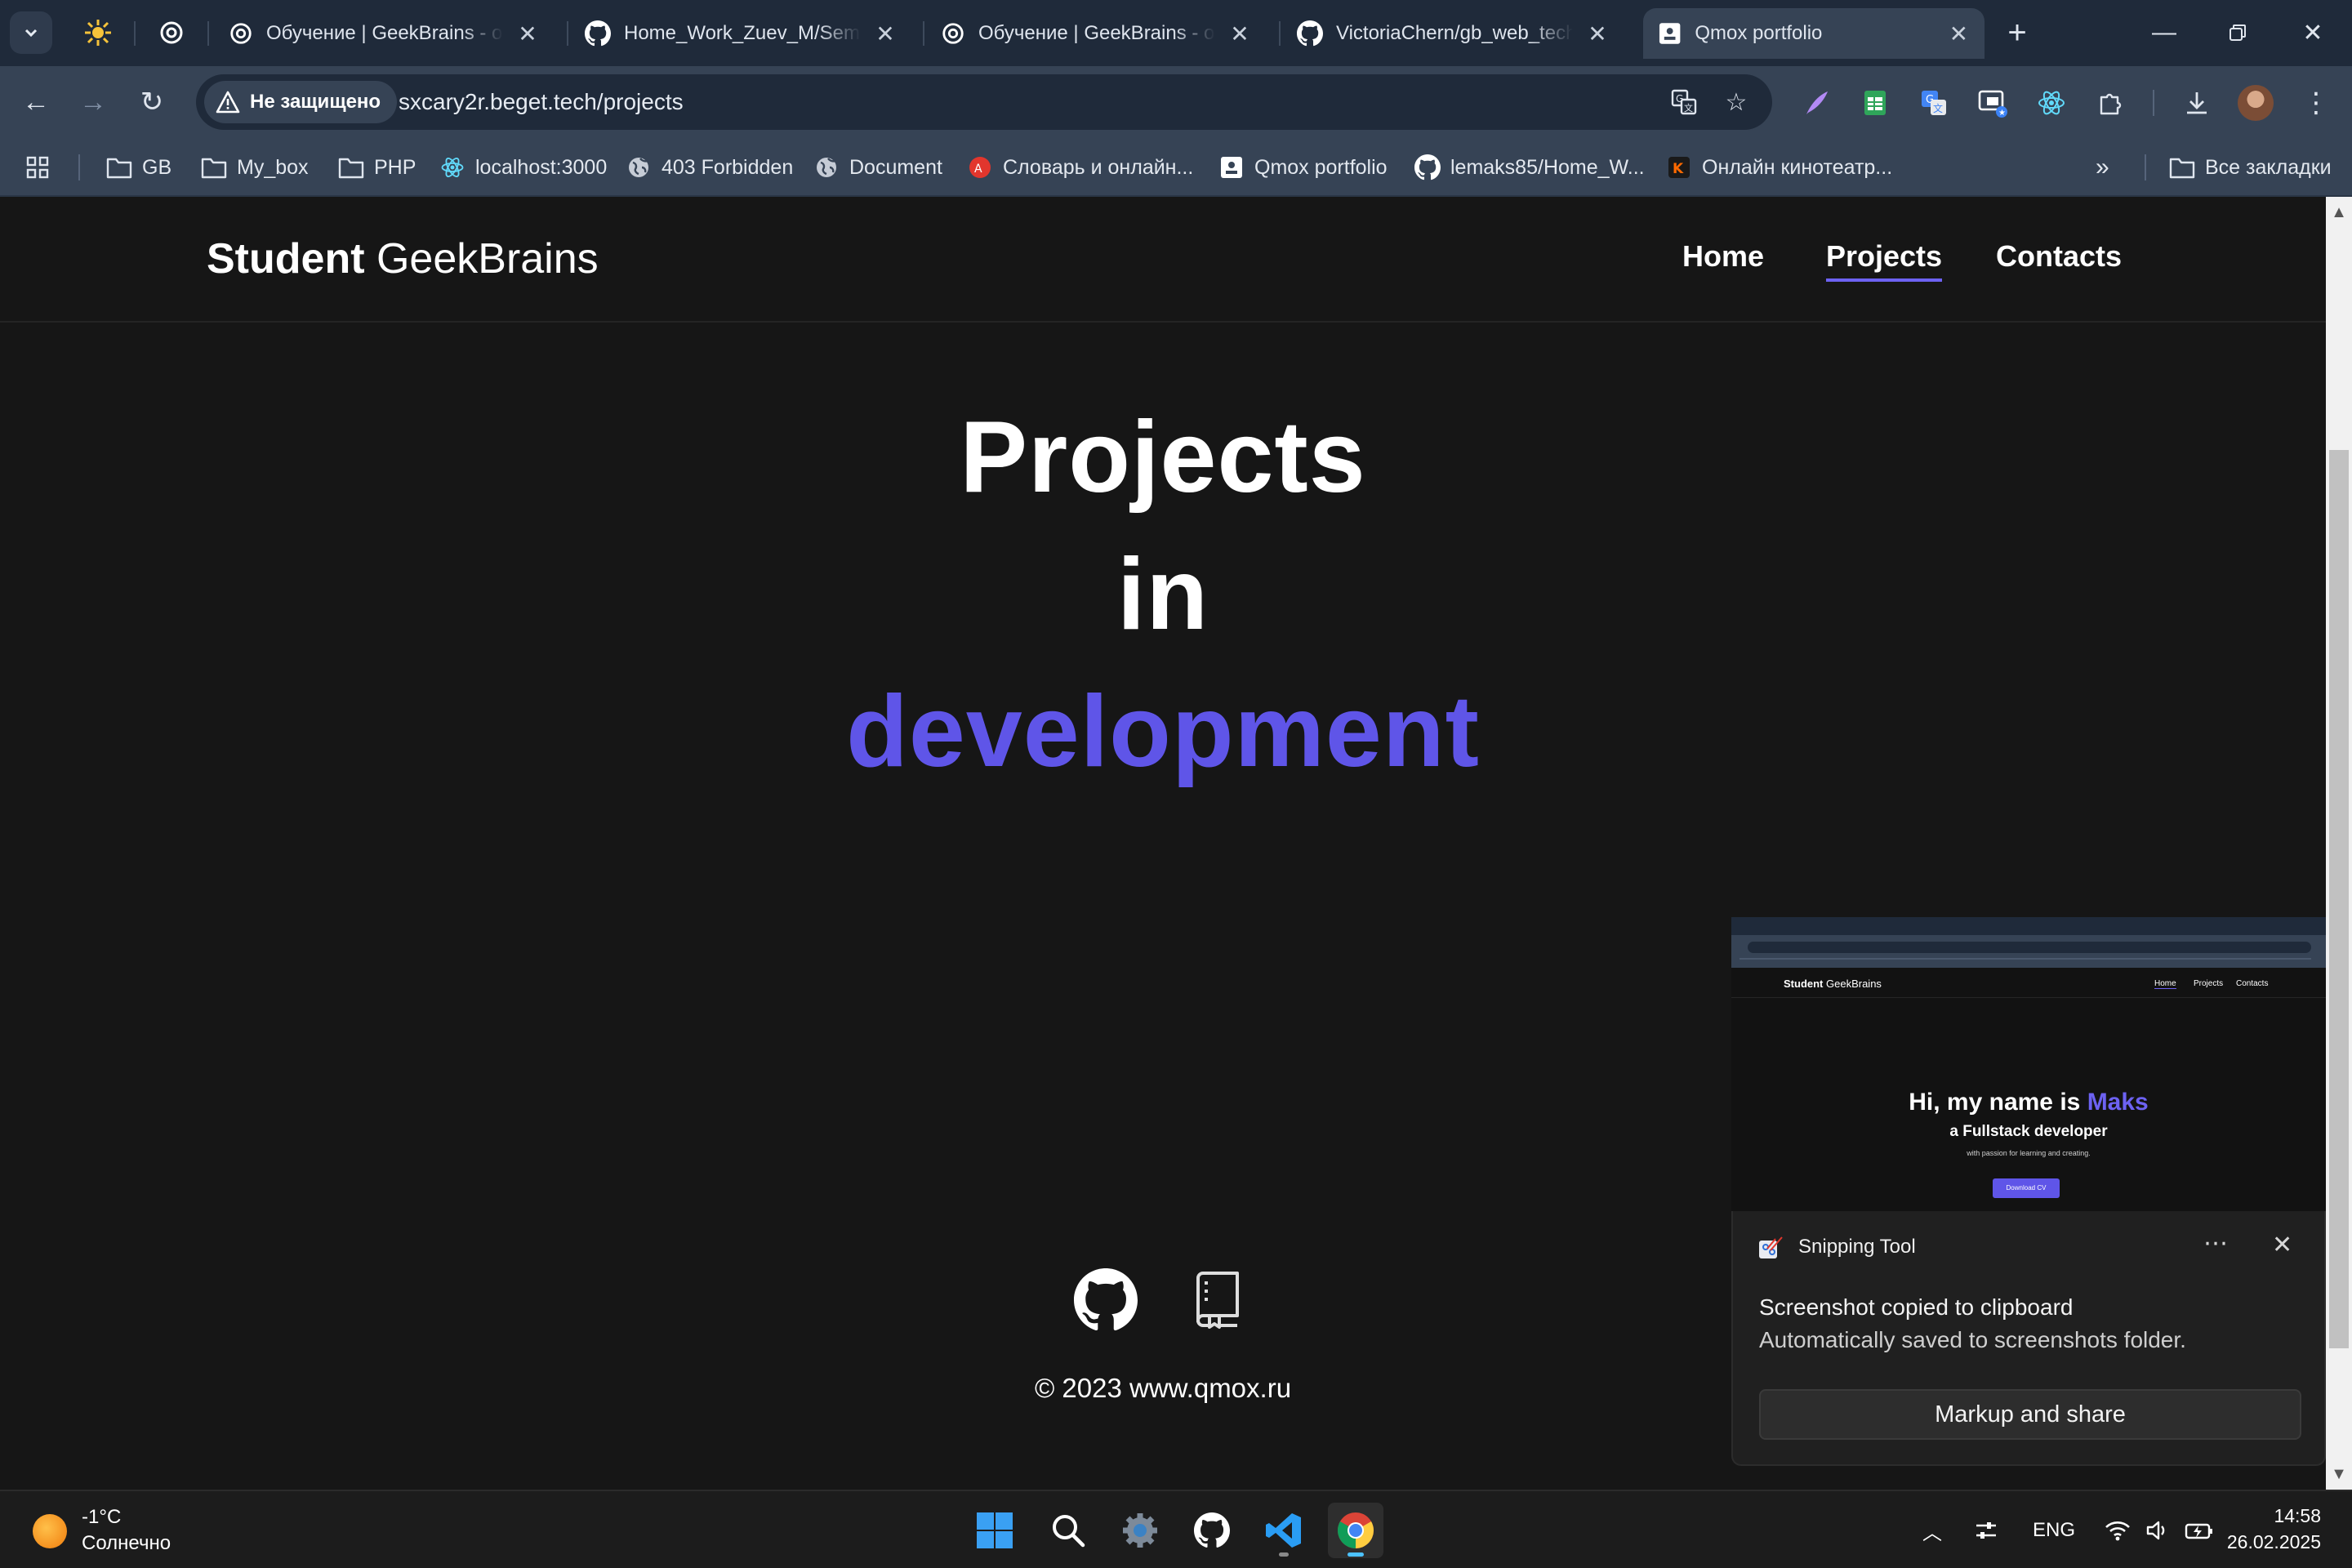  What do you see at coordinates (37, 167) in the screenshot?
I see `apps-button` at bounding box center [37, 167].